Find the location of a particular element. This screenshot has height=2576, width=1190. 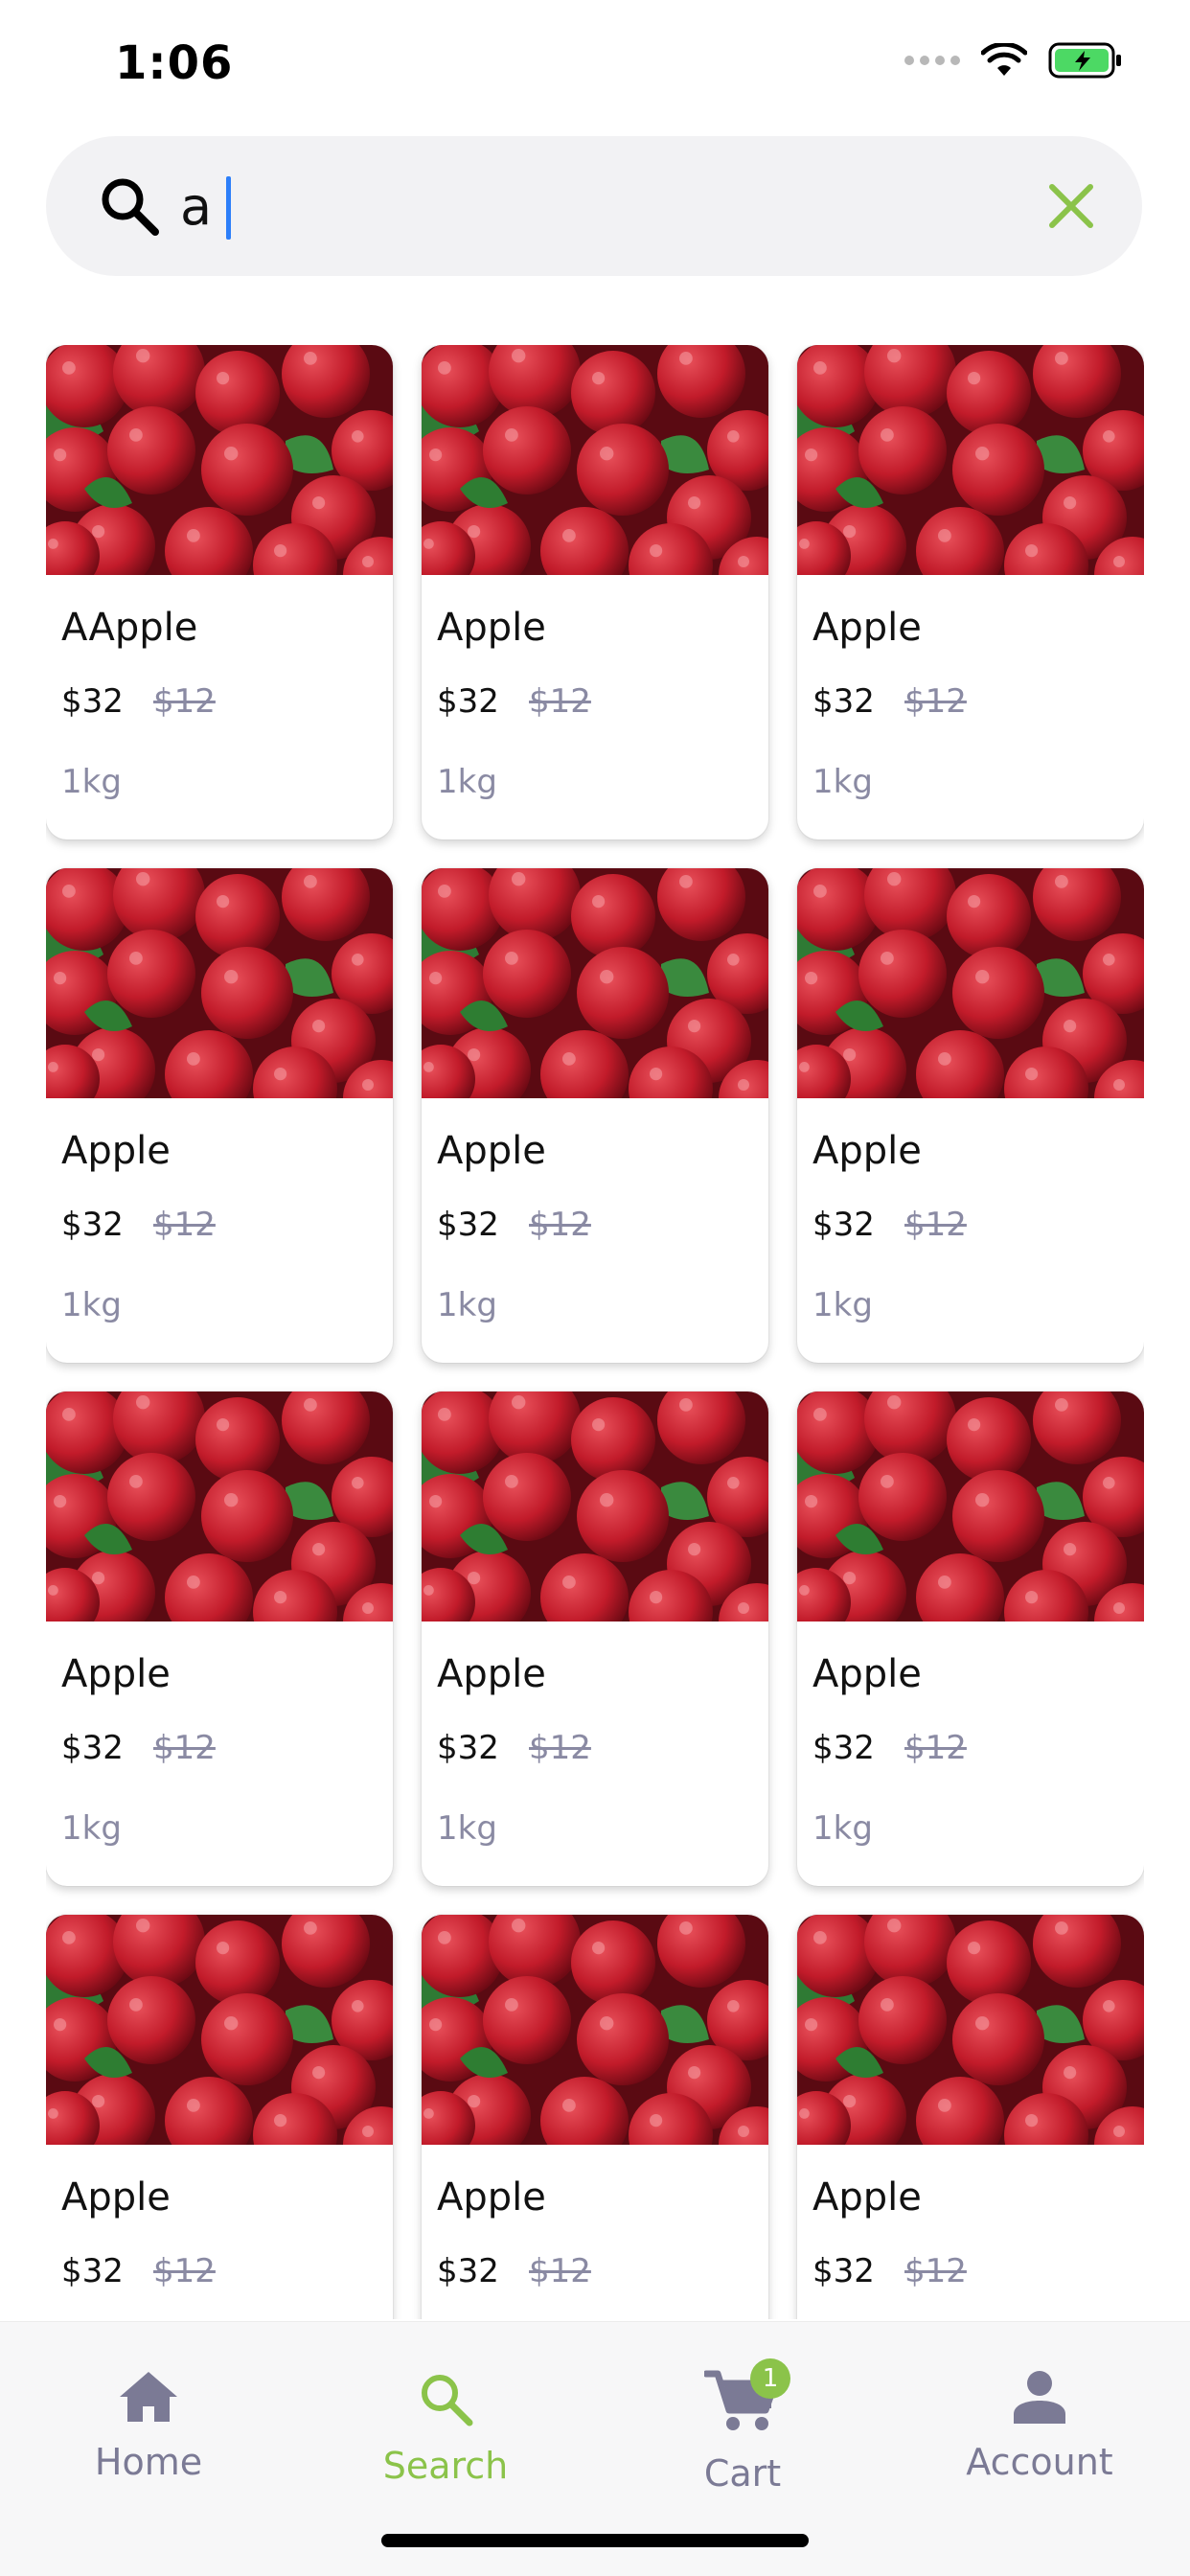

signal-icon is located at coordinates (932, 60).